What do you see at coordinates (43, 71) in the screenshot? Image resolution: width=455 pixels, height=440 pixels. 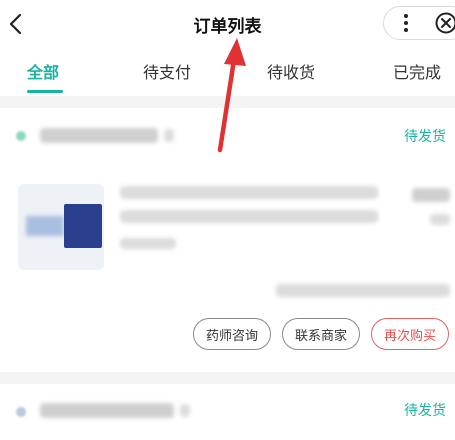 I see `tab-all: 全部` at bounding box center [43, 71].